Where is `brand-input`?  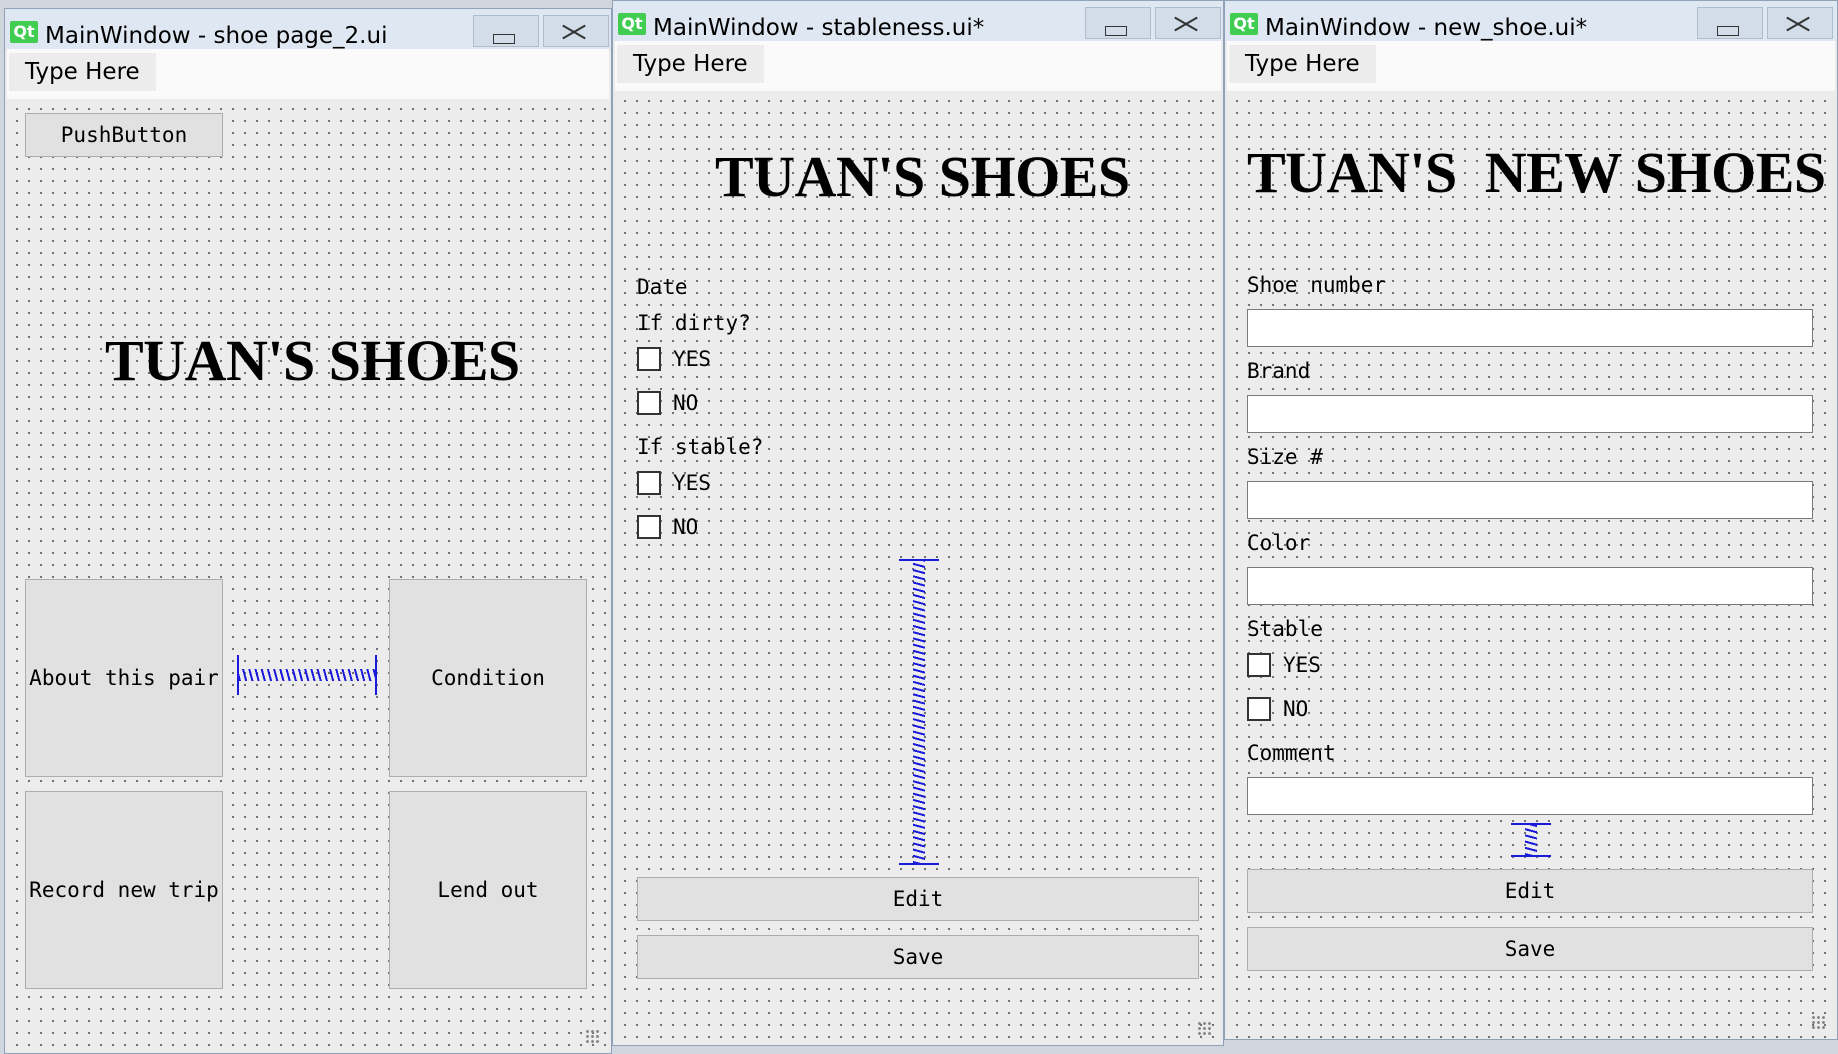
brand-input is located at coordinates (1530, 414).